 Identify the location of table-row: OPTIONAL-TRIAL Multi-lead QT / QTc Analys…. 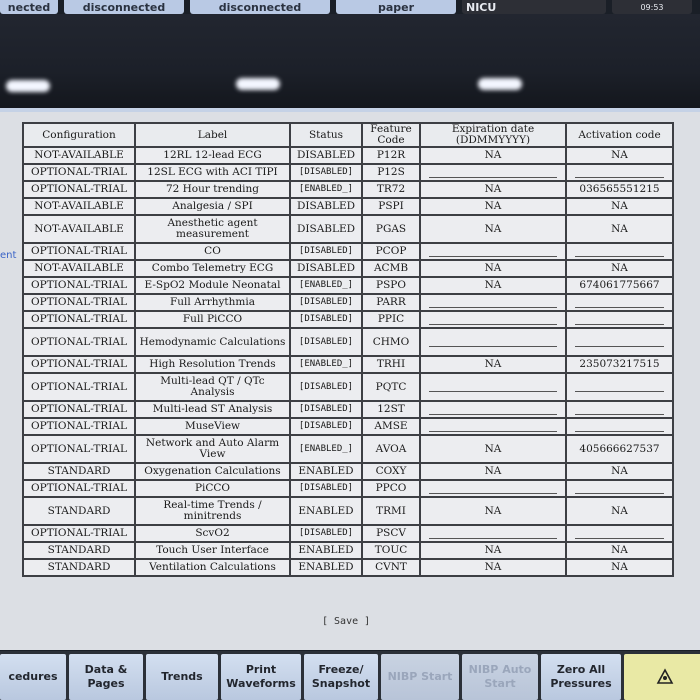
(348, 387).